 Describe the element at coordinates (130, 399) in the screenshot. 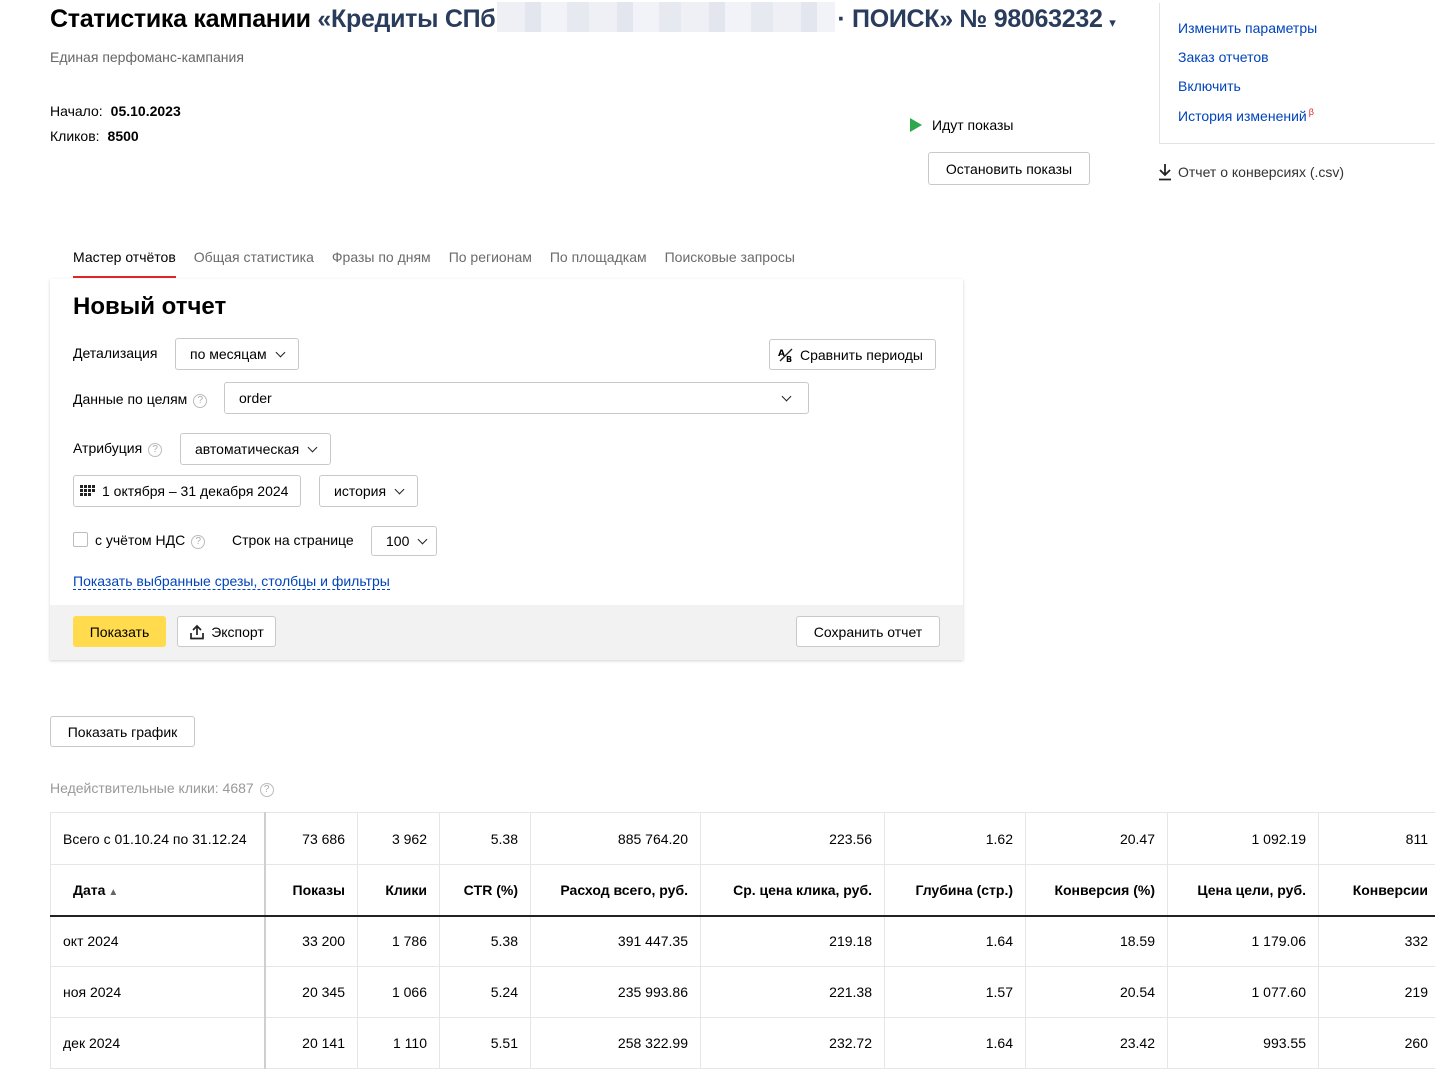

I see `goals-label-text: Данные по целям` at that location.